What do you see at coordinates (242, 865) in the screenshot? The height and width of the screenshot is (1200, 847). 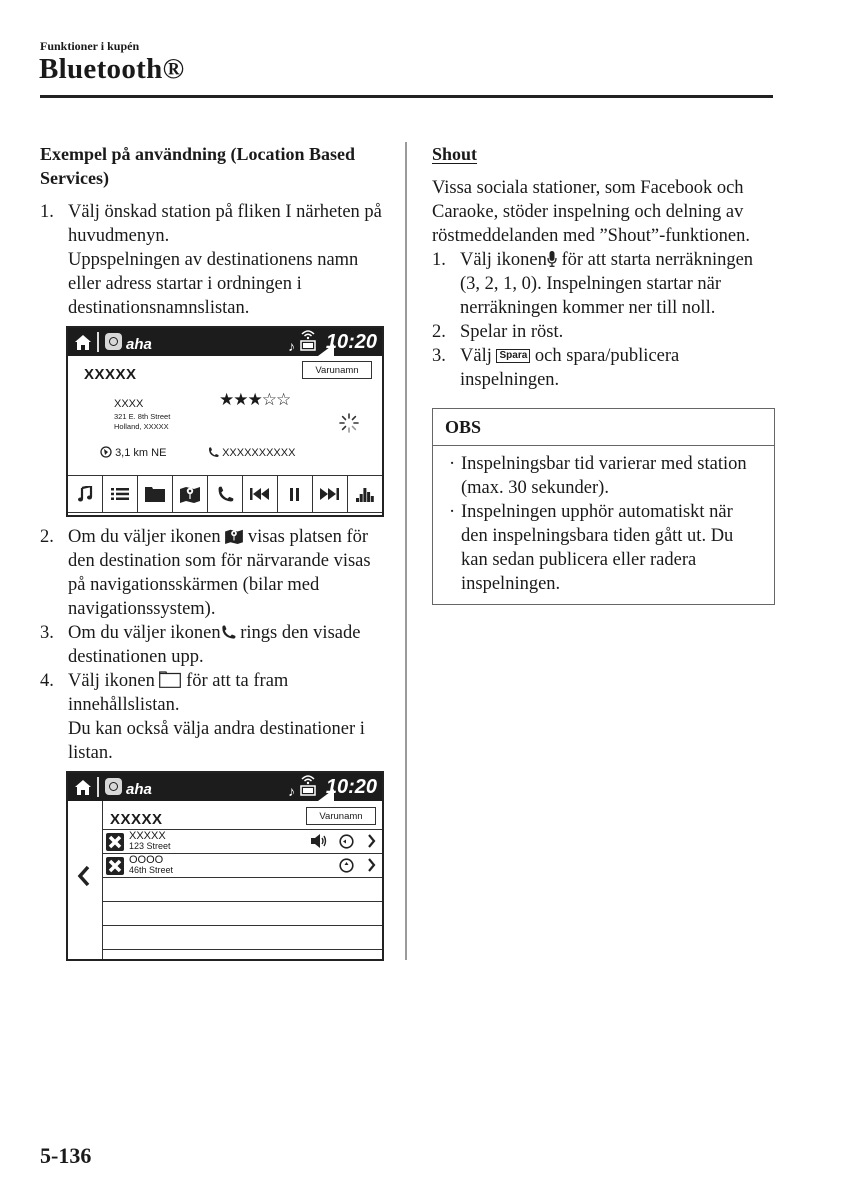 I see `list-item: OOOO 46th Street` at bounding box center [242, 865].